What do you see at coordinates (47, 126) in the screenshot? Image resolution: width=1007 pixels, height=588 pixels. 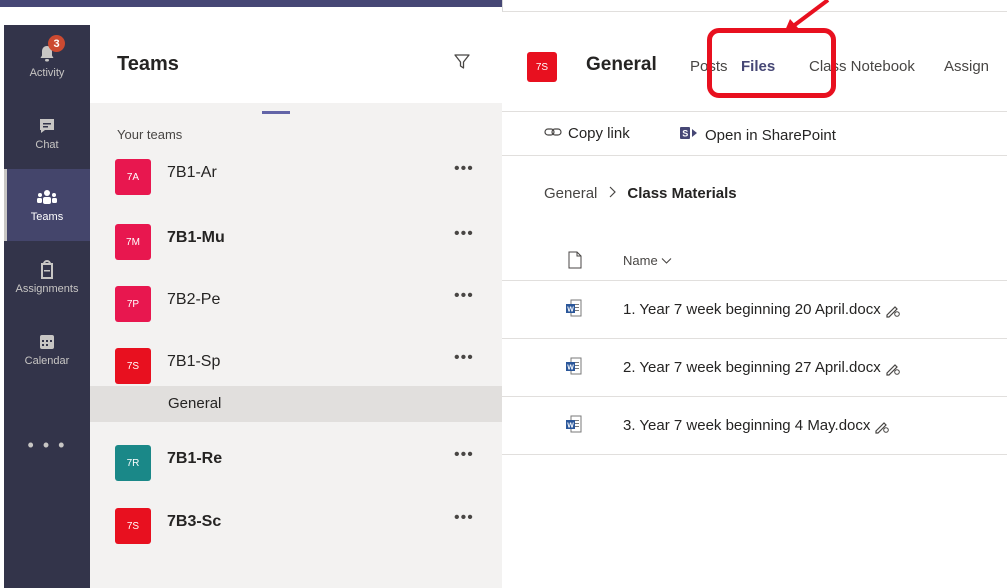 I see `chat-icon` at bounding box center [47, 126].